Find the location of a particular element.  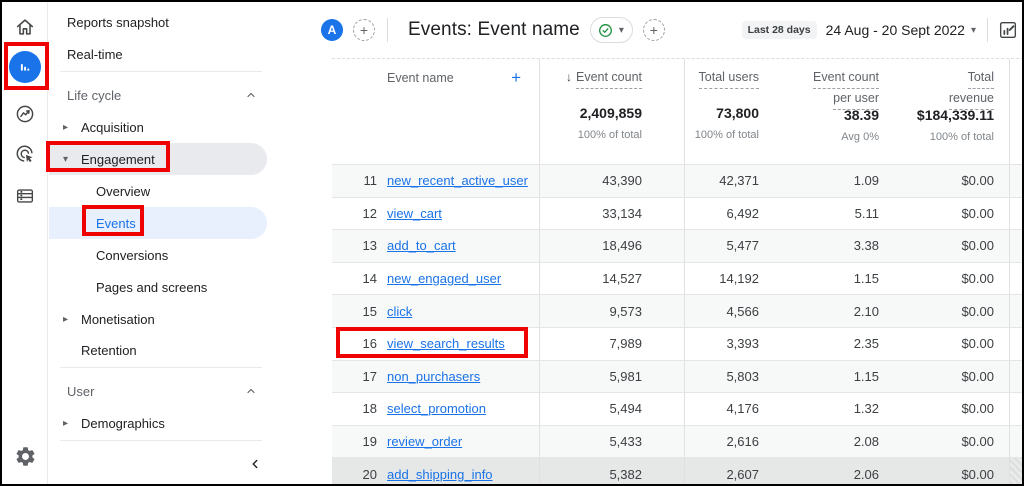

sidebar-item-acquisition: ▸ Acquisition is located at coordinates (96, 127).